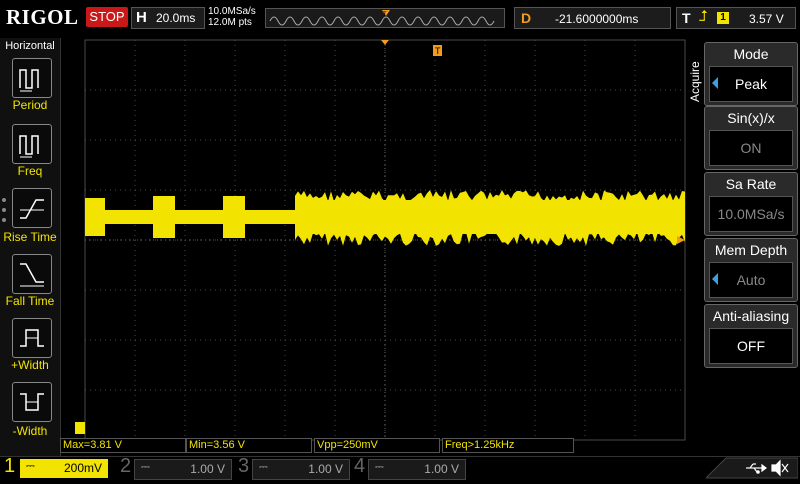  I want to click on ch3-scale: 1.00 V, so click(325, 469).